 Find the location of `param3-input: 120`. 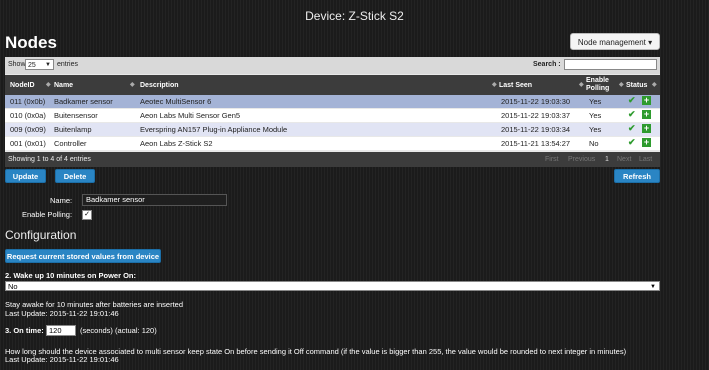

param3-input: 120 is located at coordinates (61, 330).